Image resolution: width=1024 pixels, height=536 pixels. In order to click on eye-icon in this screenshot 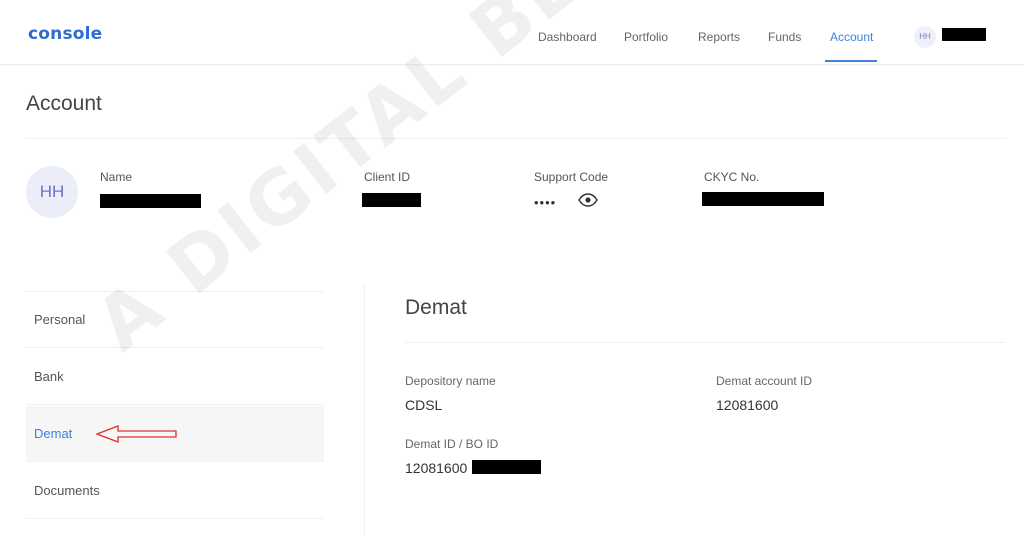, I will do `click(588, 200)`.